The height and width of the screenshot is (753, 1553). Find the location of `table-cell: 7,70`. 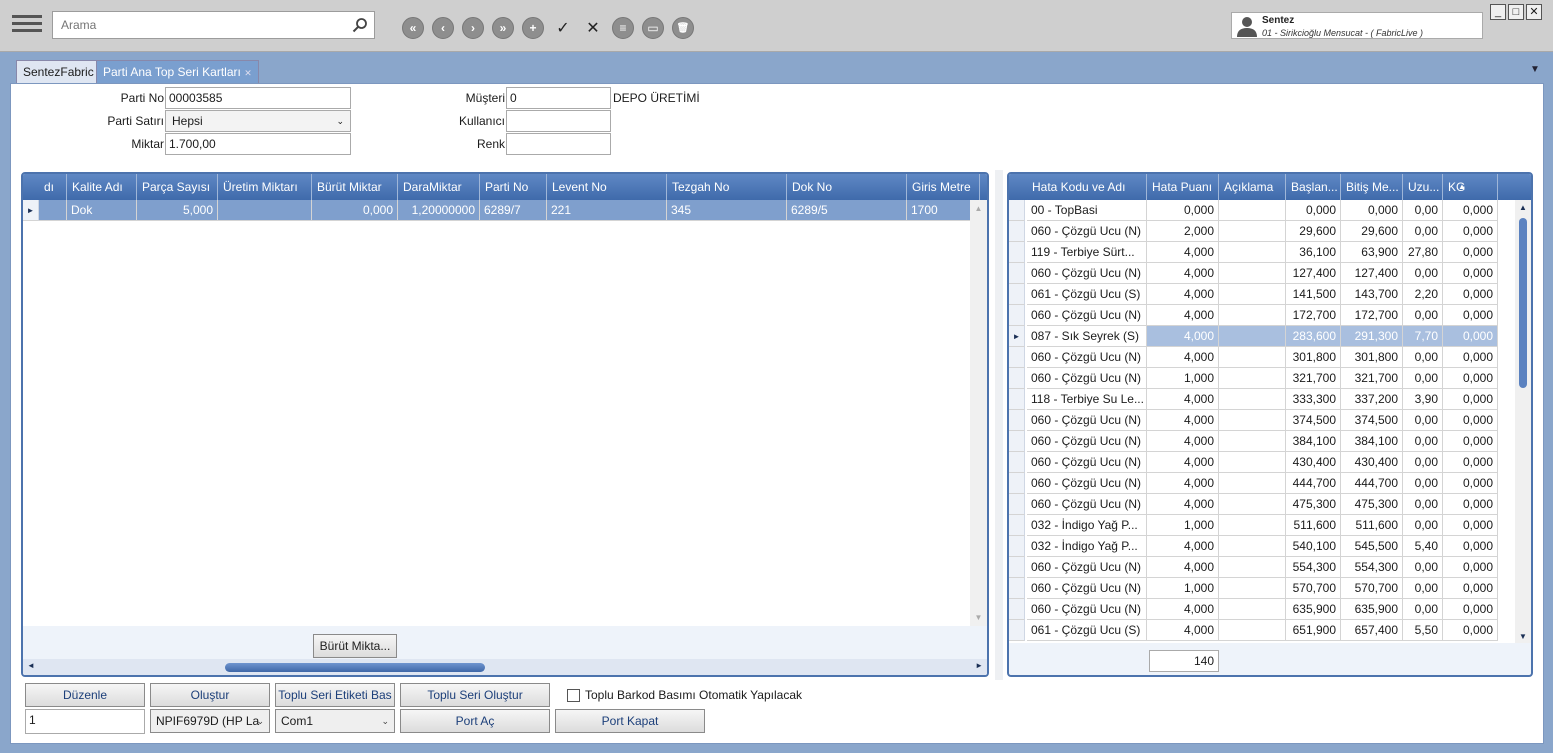

table-cell: 7,70 is located at coordinates (1423, 336).